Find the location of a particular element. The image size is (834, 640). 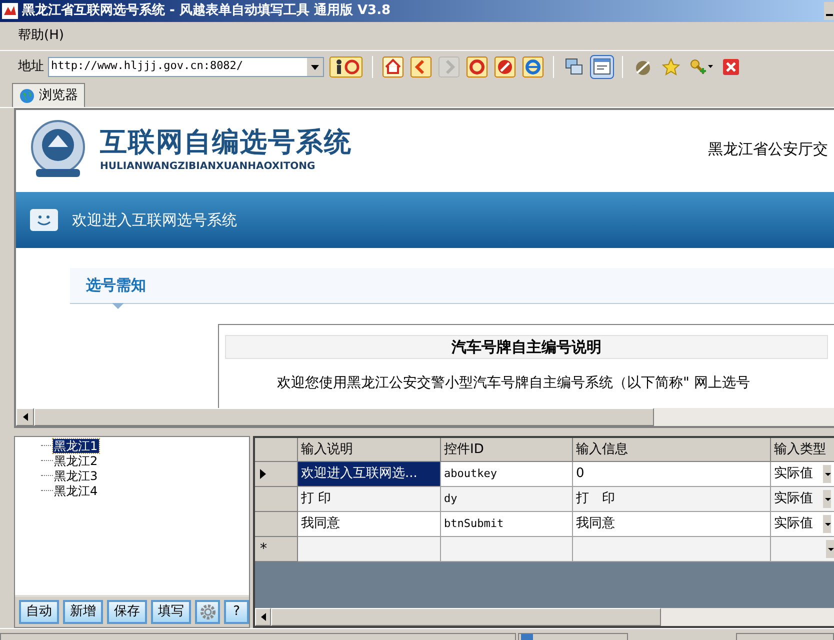

settings-button is located at coordinates (207, 612).